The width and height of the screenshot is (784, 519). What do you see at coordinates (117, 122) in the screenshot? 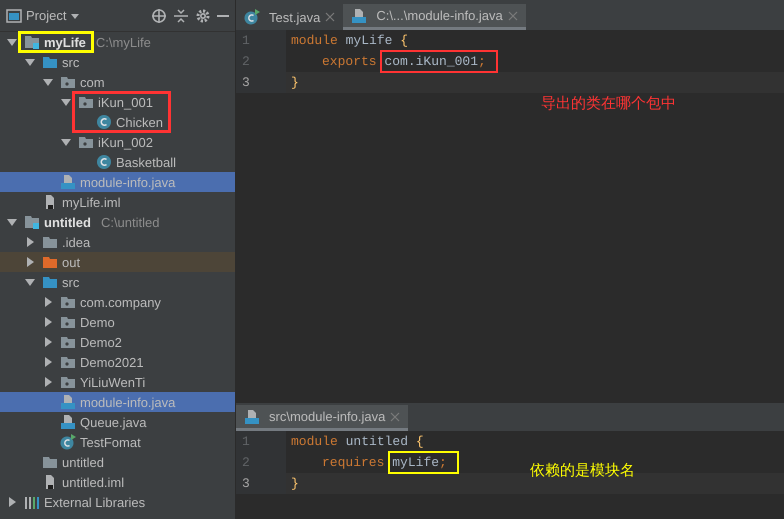
I see `tree-item: Chicken` at bounding box center [117, 122].